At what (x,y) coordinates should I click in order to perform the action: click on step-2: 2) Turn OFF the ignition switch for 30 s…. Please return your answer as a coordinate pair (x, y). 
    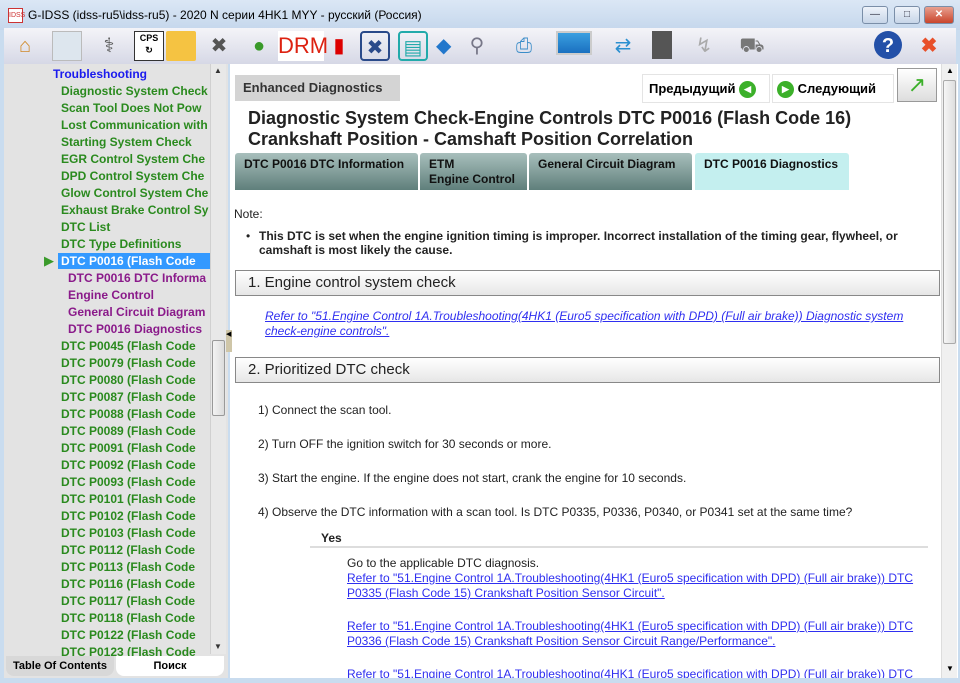
    Looking at the image, I should click on (405, 444).